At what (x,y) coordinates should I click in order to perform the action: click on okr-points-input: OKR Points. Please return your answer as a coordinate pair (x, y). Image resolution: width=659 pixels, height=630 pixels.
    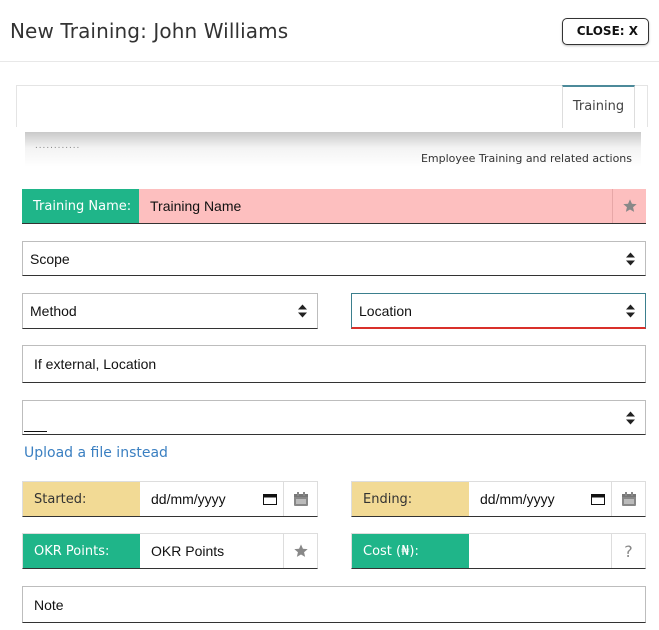
    Looking at the image, I should click on (211, 551).